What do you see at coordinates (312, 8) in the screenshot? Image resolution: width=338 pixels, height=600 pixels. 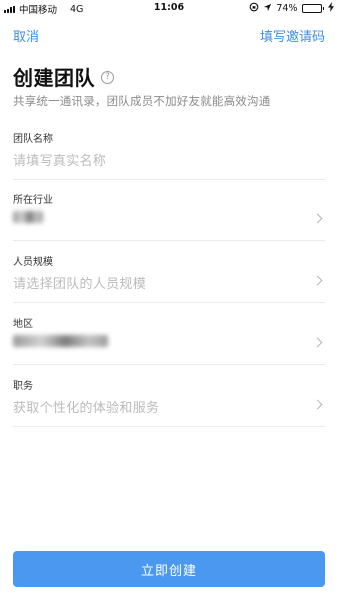 I see `battery-icon` at bounding box center [312, 8].